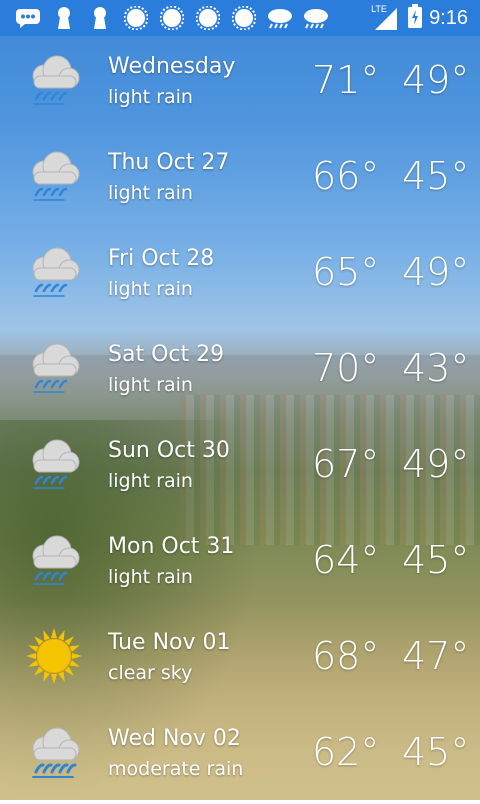  What do you see at coordinates (346, 656) in the screenshot?
I see `forecast-high-temp: 68°` at bounding box center [346, 656].